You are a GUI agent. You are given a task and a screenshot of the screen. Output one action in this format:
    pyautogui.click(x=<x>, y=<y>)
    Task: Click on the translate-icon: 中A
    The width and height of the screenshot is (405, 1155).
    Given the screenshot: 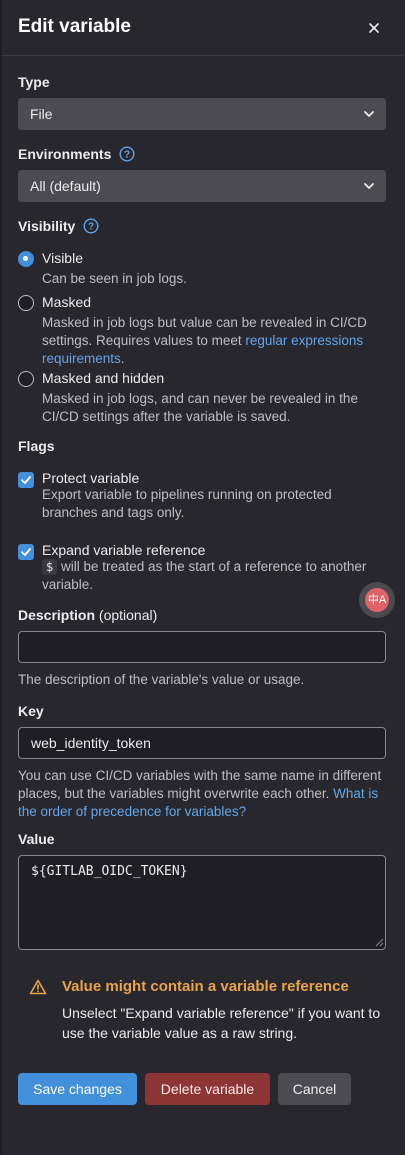 What is the action you would take?
    pyautogui.click(x=377, y=600)
    